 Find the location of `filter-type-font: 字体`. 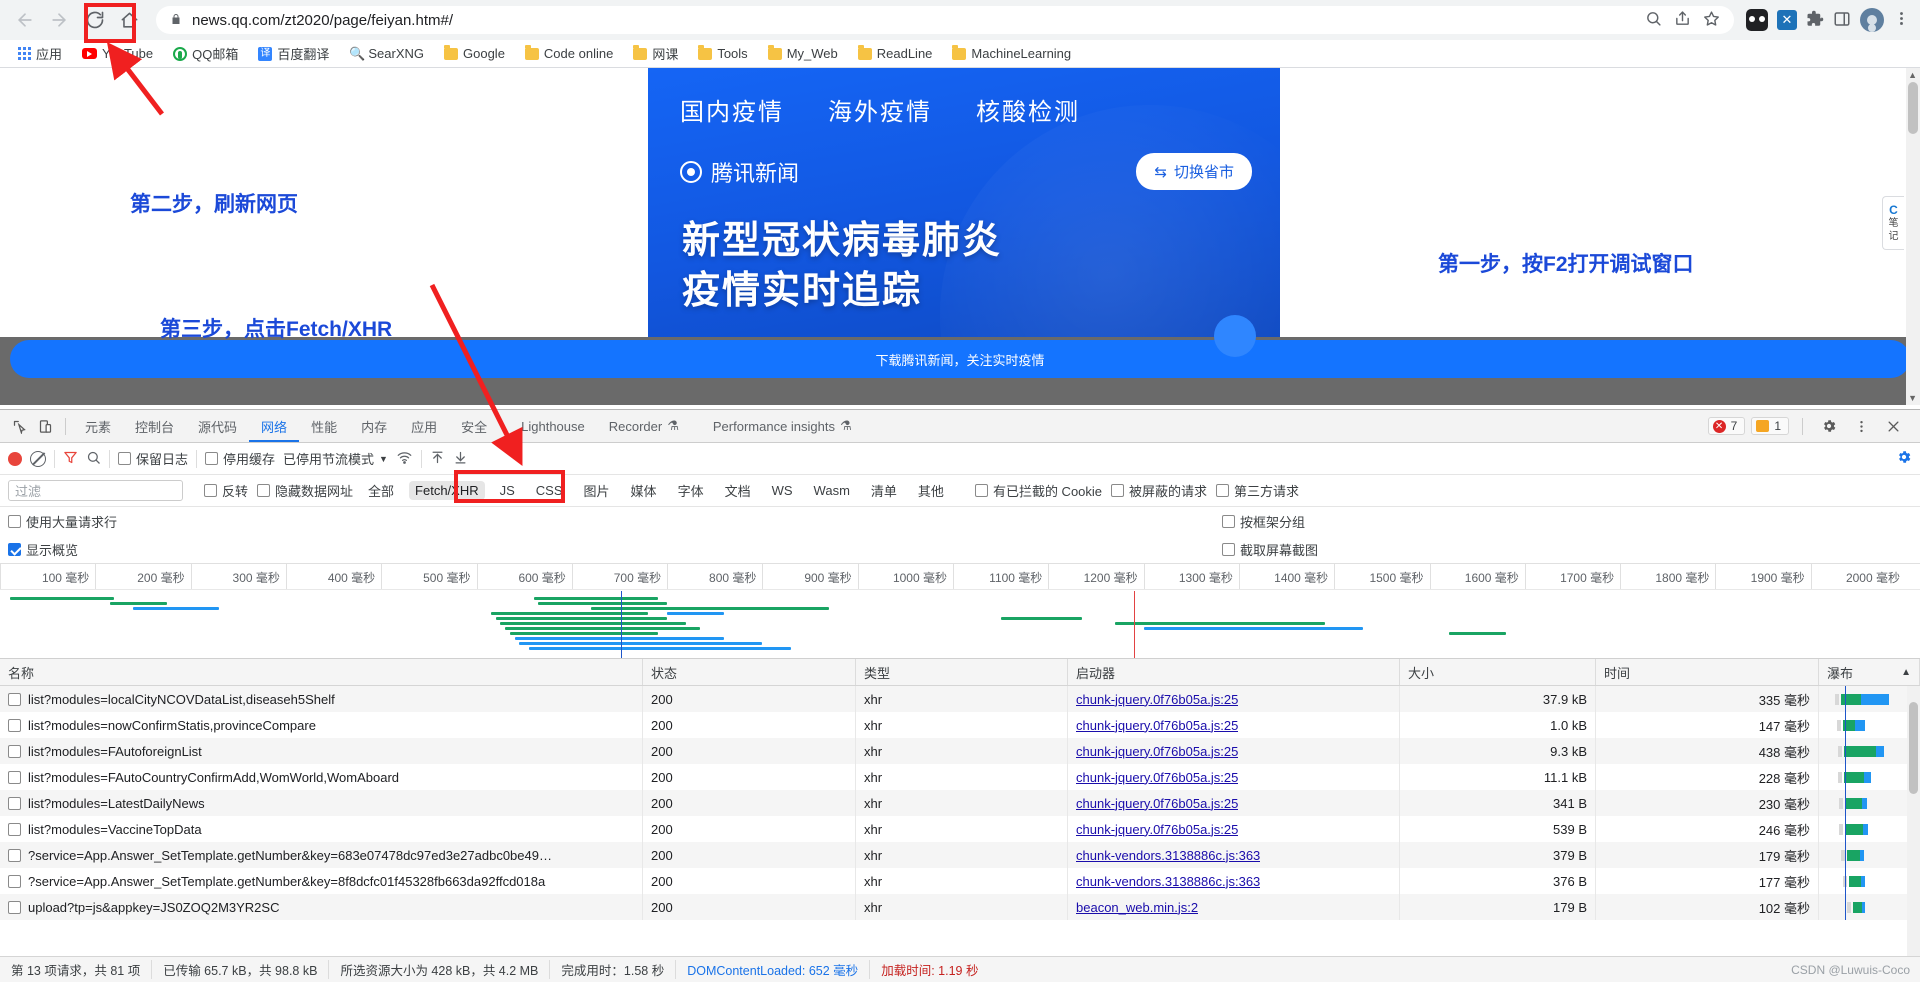

filter-type-font: 字体 is located at coordinates (691, 490).